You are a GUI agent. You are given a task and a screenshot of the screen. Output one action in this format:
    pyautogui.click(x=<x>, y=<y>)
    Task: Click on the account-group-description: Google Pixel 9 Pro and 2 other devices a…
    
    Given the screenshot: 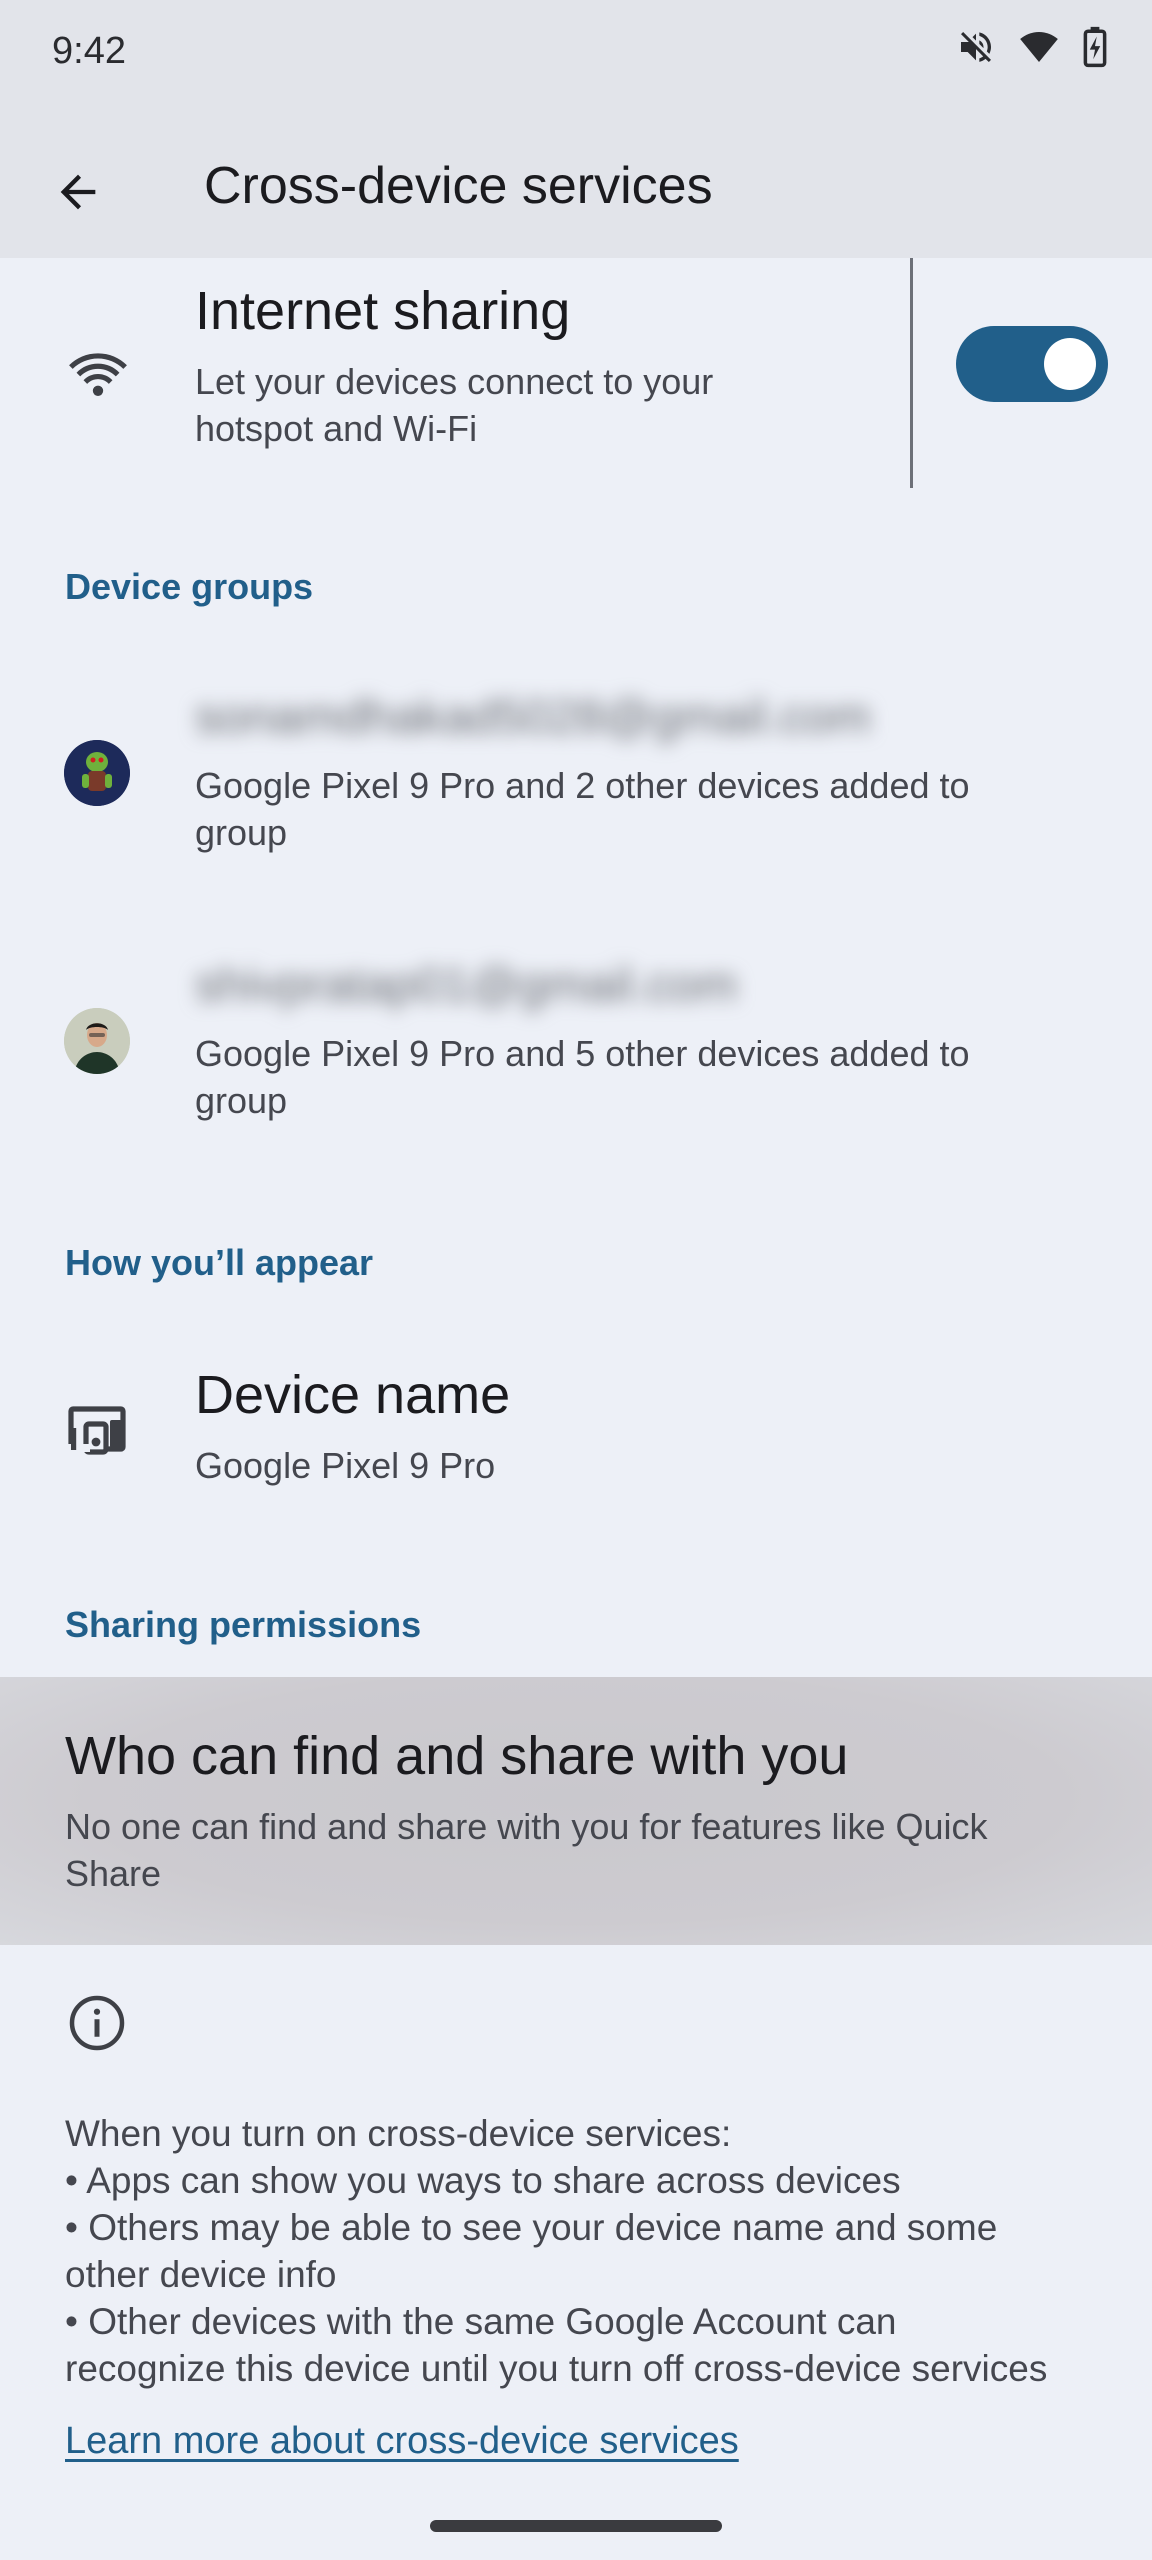 What is the action you would take?
    pyautogui.click(x=582, y=809)
    